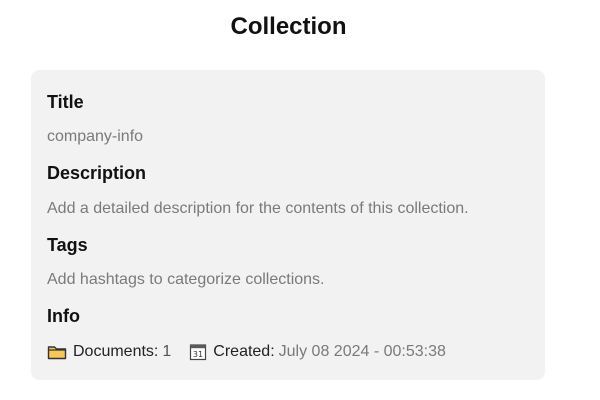 Image resolution: width=600 pixels, height=400 pixels. I want to click on tags-value: Add hashtags to categorize collections., so click(186, 280).